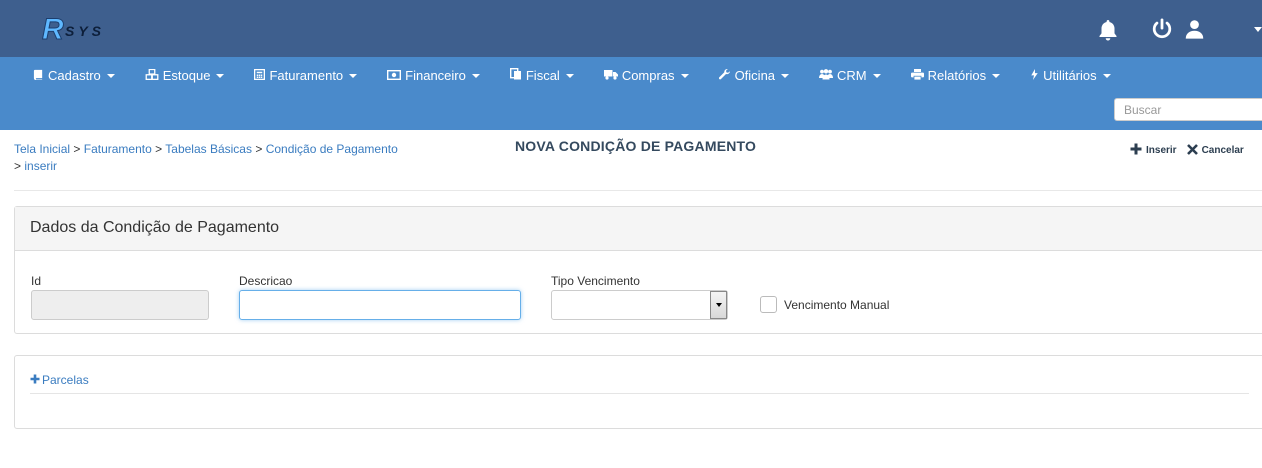 Image resolution: width=1262 pixels, height=468 pixels. What do you see at coordinates (1162, 30) in the screenshot?
I see `power-icon` at bounding box center [1162, 30].